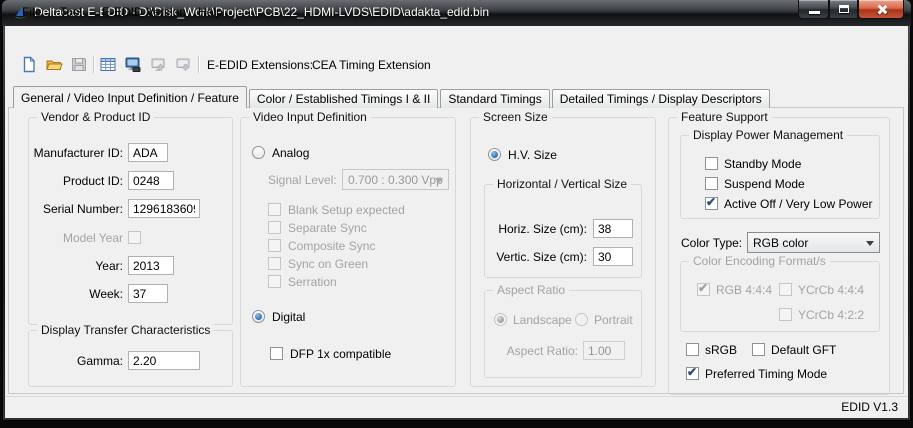 This screenshot has width=913, height=428. What do you see at coordinates (31, 12) in the screenshot?
I see `menu-file: File` at bounding box center [31, 12].